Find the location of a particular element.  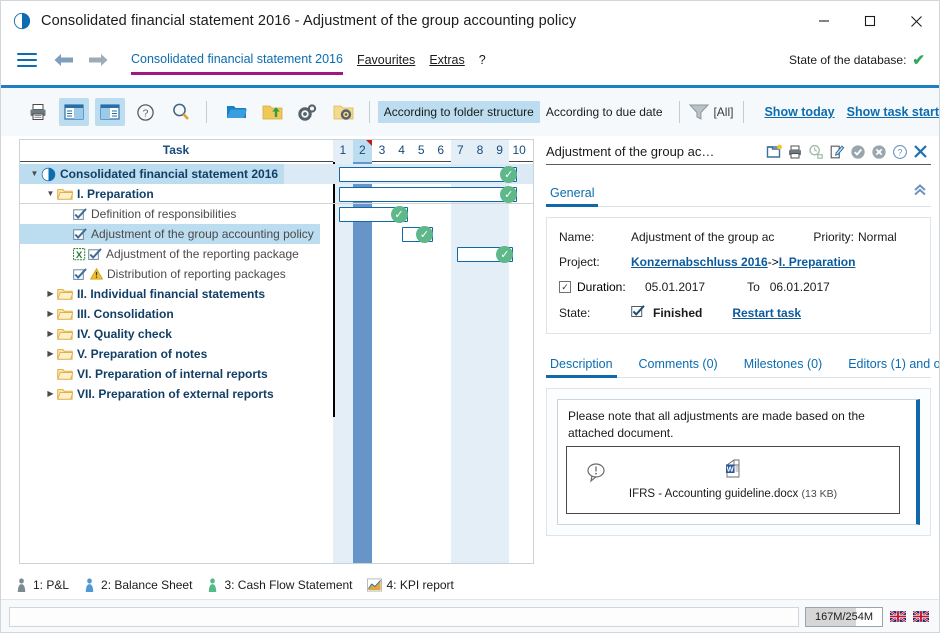

history-button is located at coordinates (815, 151).